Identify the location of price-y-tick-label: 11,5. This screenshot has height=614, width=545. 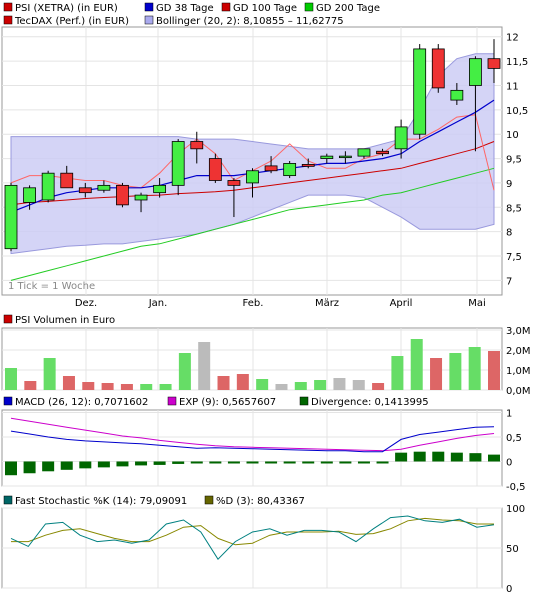
(517, 62).